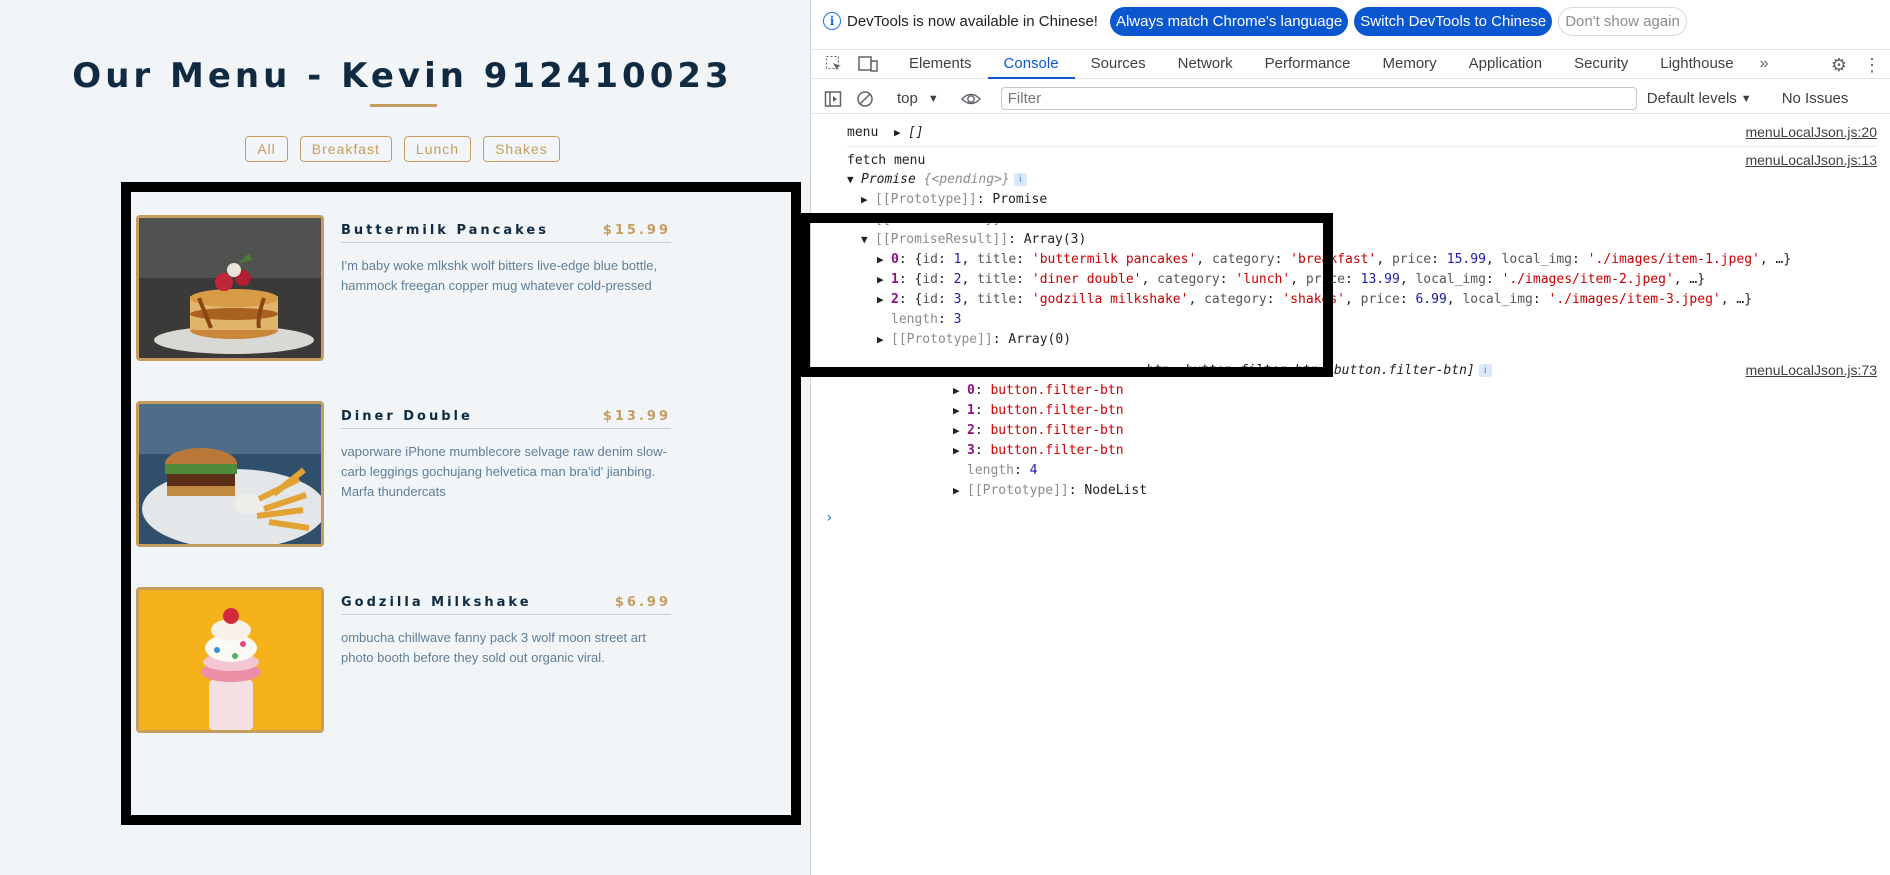  I want to click on tab-network: Network, so click(1205, 64).